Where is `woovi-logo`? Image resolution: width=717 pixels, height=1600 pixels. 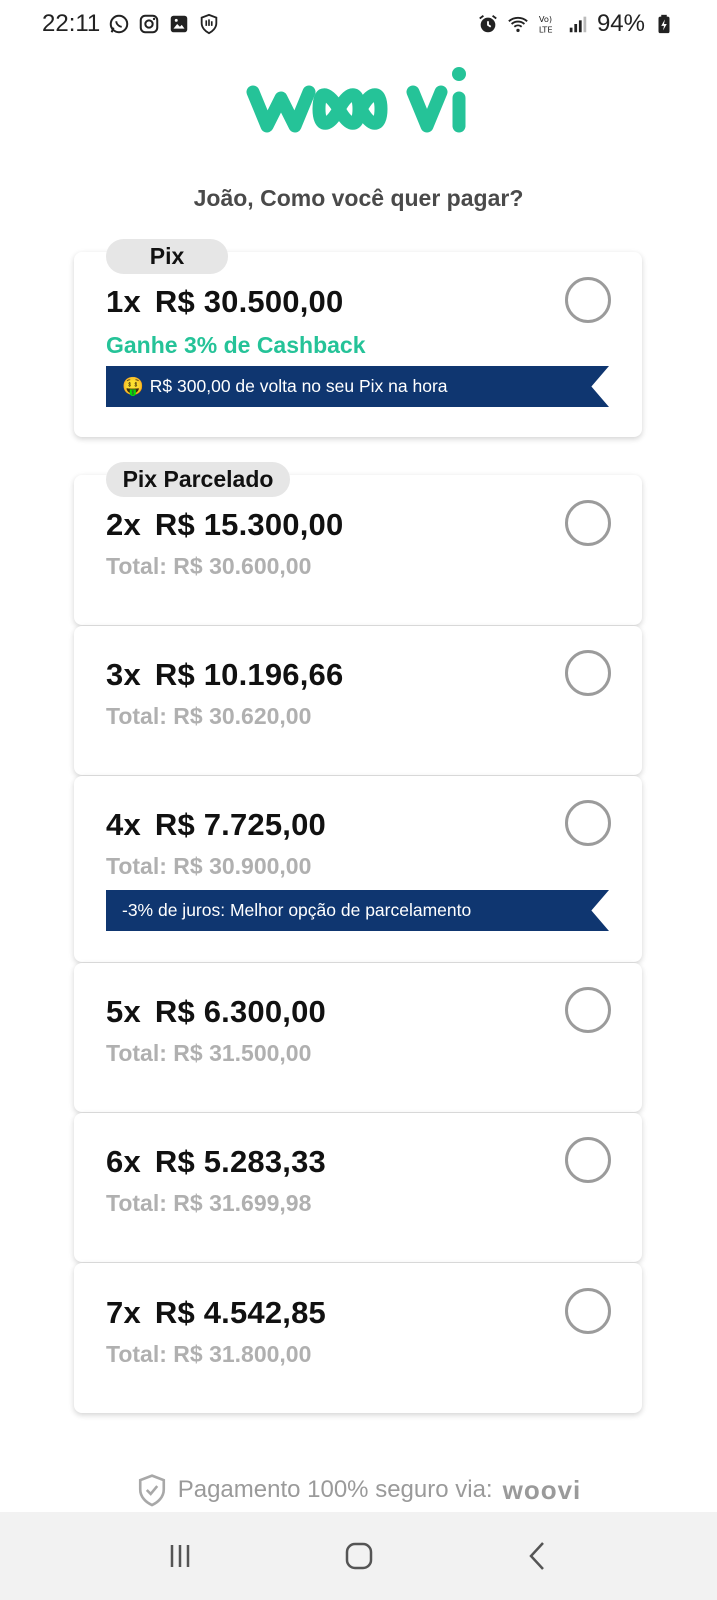
woovi-logo is located at coordinates (358, 100).